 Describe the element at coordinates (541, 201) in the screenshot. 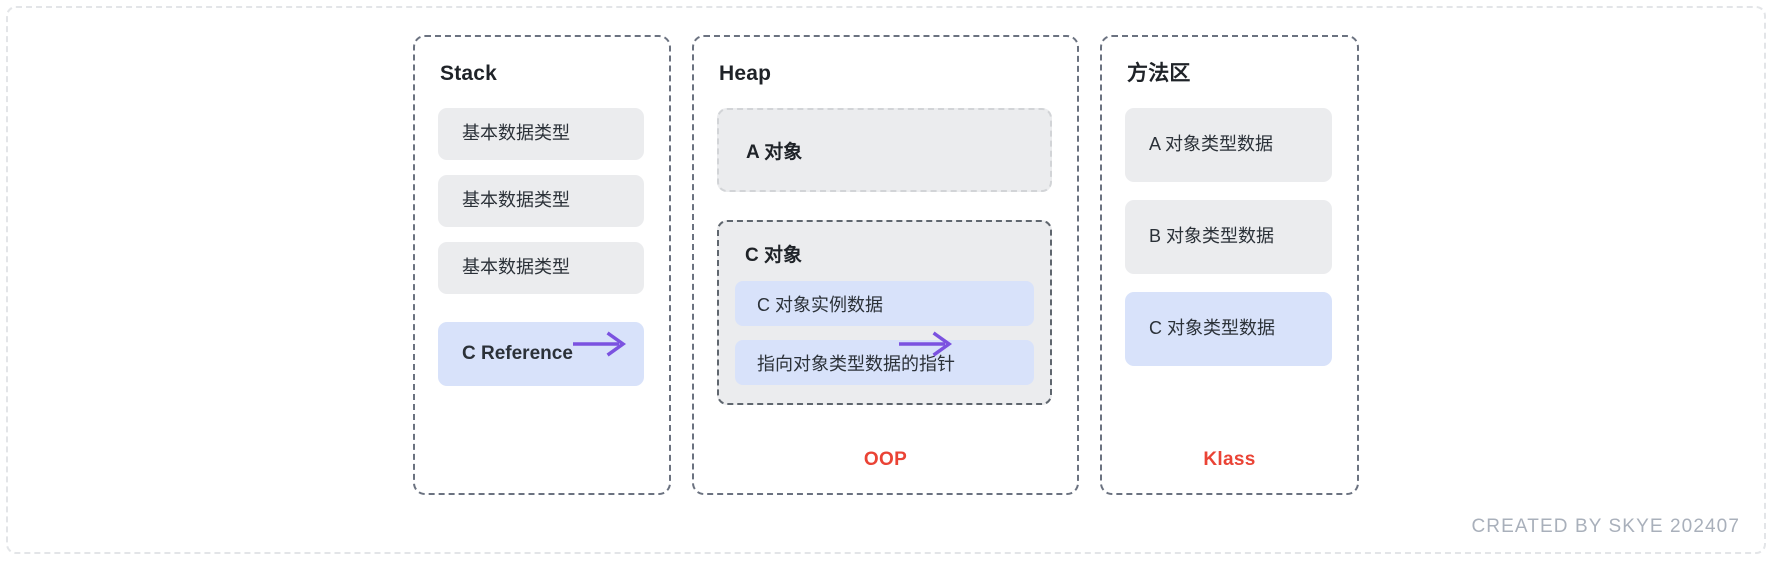

I see `stack-primitive-cell-2: 基本数据类型` at that location.